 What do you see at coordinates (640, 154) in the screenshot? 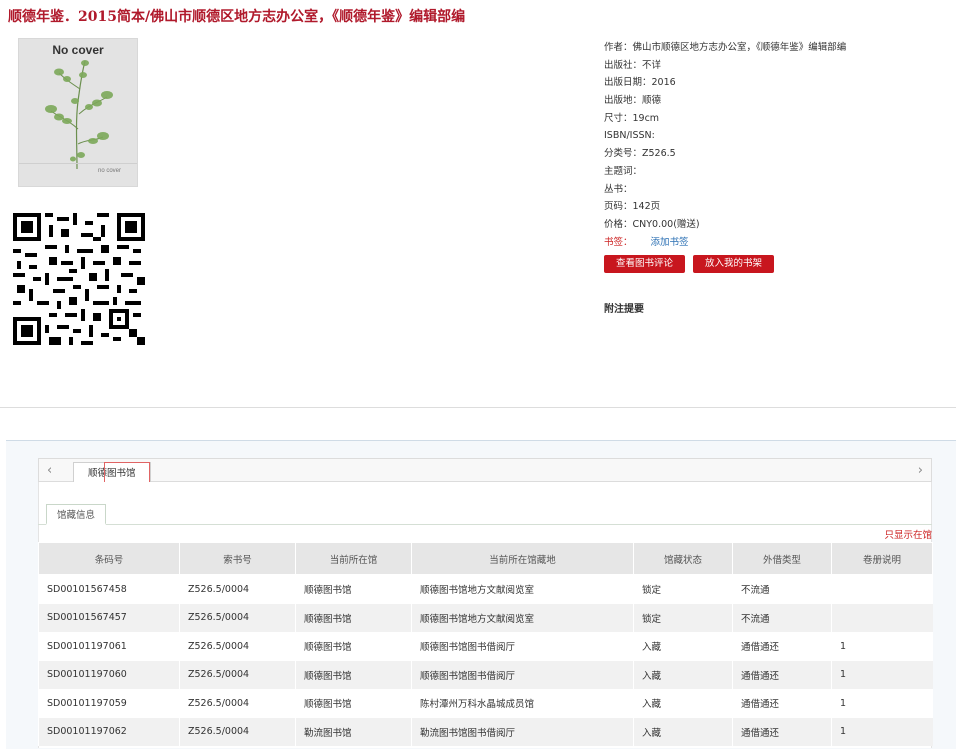
I see `classification-field: 分类号：Z526.5` at bounding box center [640, 154].